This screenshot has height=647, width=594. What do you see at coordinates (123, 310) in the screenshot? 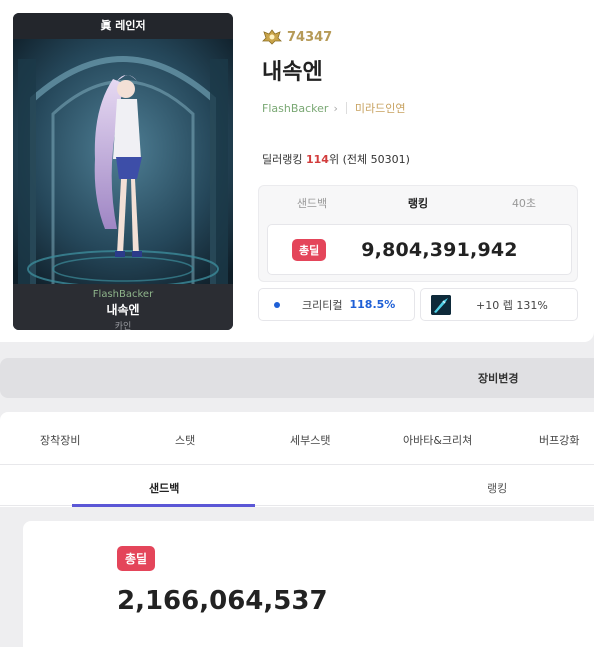
I see `portrait-character-name: 내속엔` at bounding box center [123, 310].